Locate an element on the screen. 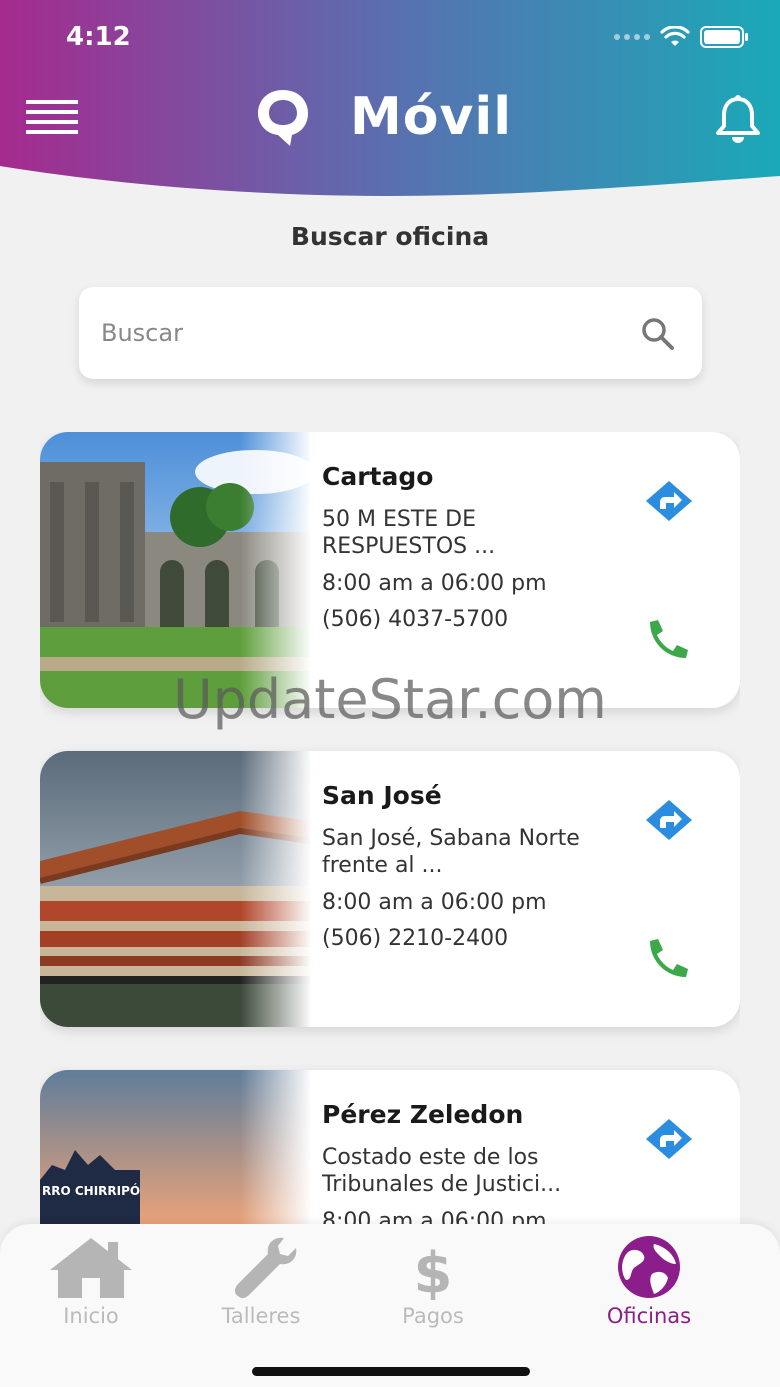  tab-oficinas: Oficinas is located at coordinates (649, 1281).